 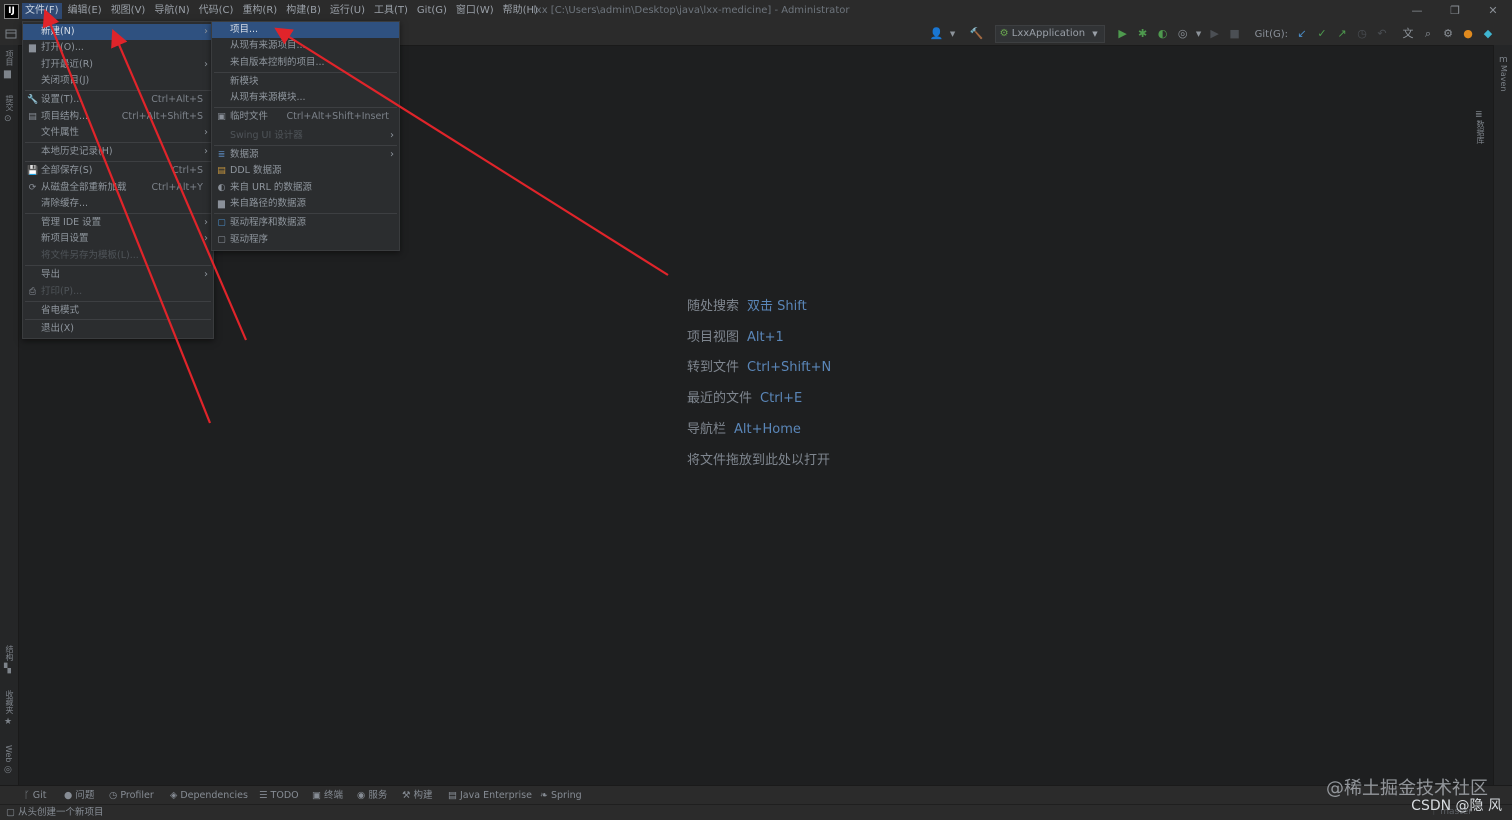 What do you see at coordinates (1362, 34) in the screenshot?
I see `git-history-icon: ◷` at bounding box center [1362, 34].